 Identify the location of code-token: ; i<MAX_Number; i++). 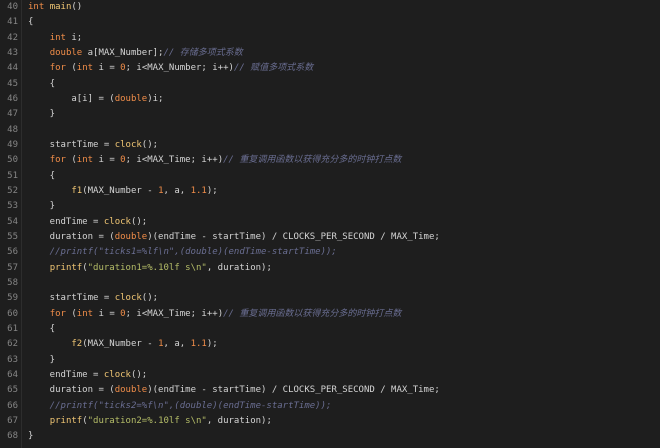
(179, 68).